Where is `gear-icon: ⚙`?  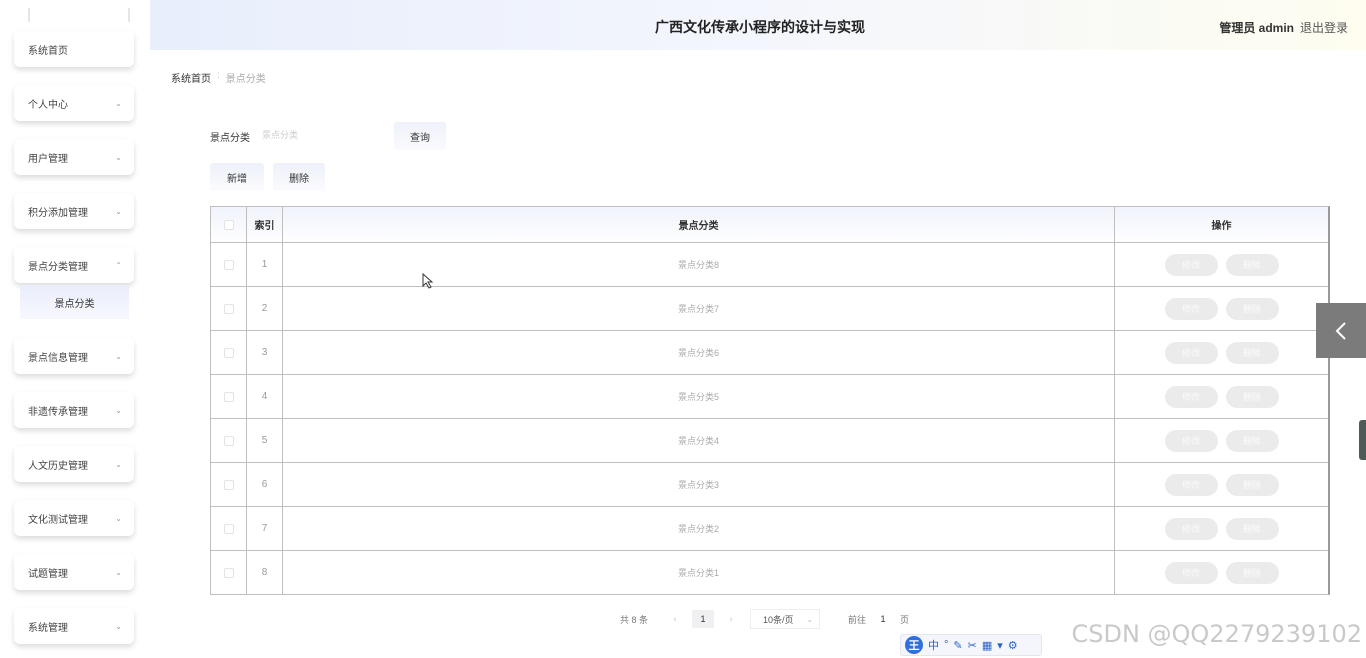
gear-icon: ⚙ is located at coordinates (1013, 645).